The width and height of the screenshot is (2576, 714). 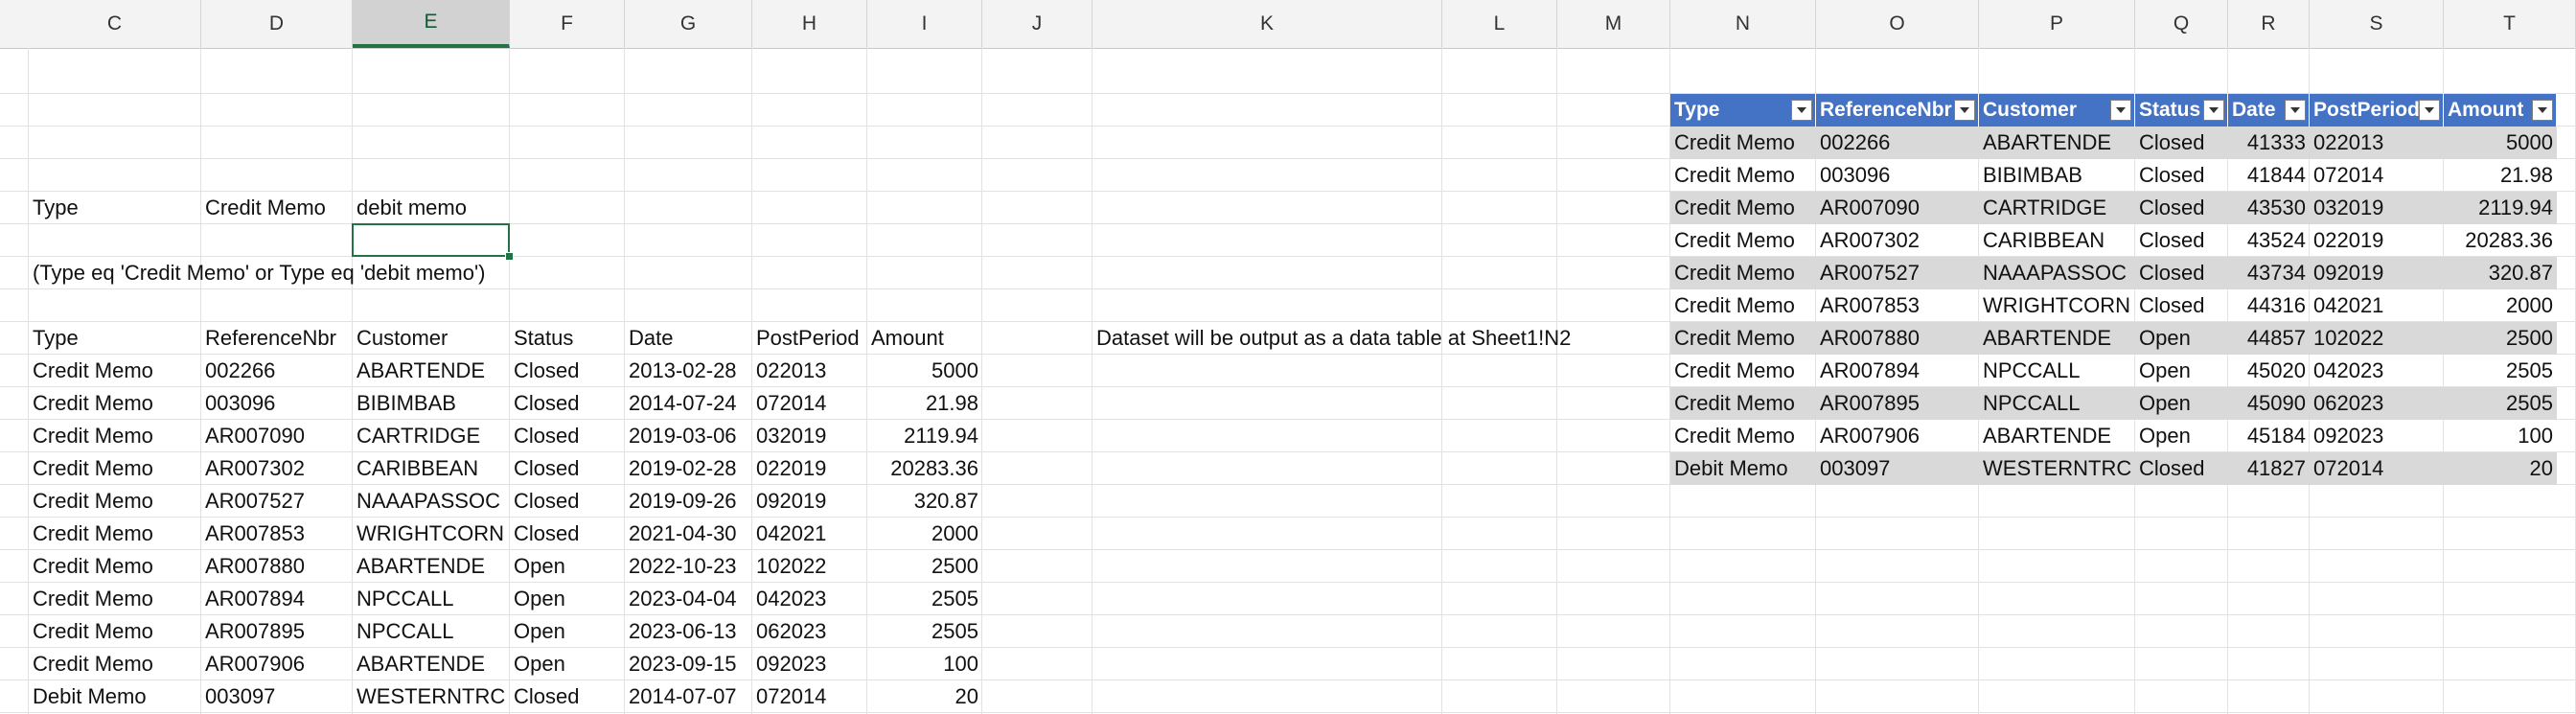 I want to click on column-header-h: H, so click(x=809, y=24).